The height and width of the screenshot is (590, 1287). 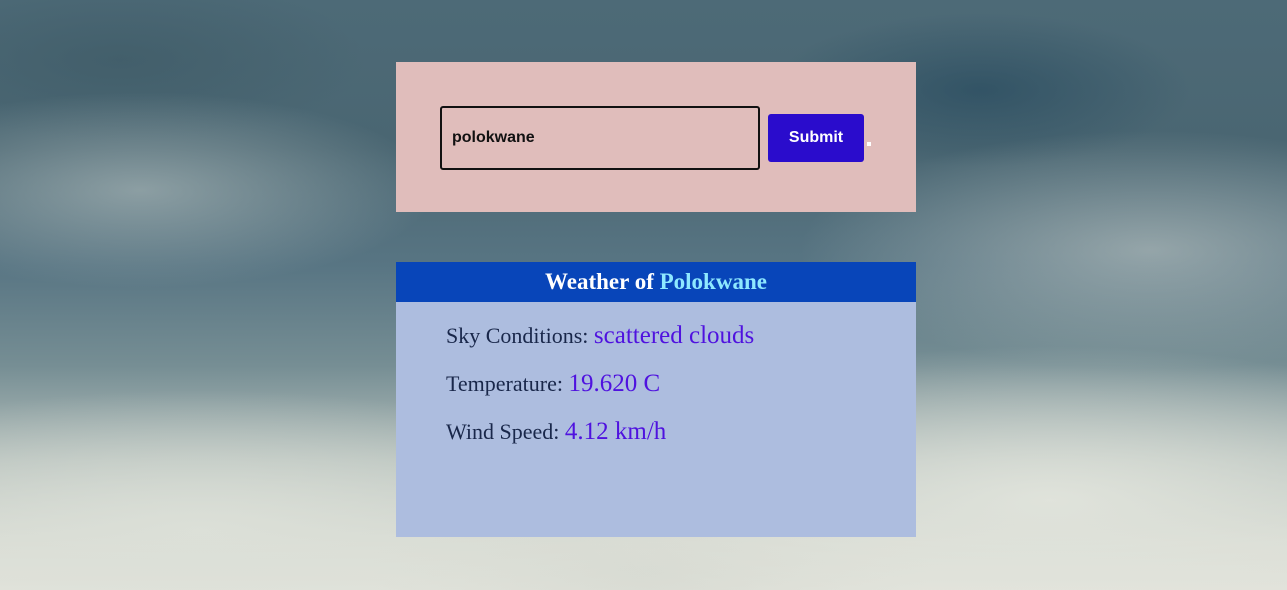 I want to click on search-panel: Submit, so click(x=656, y=137).